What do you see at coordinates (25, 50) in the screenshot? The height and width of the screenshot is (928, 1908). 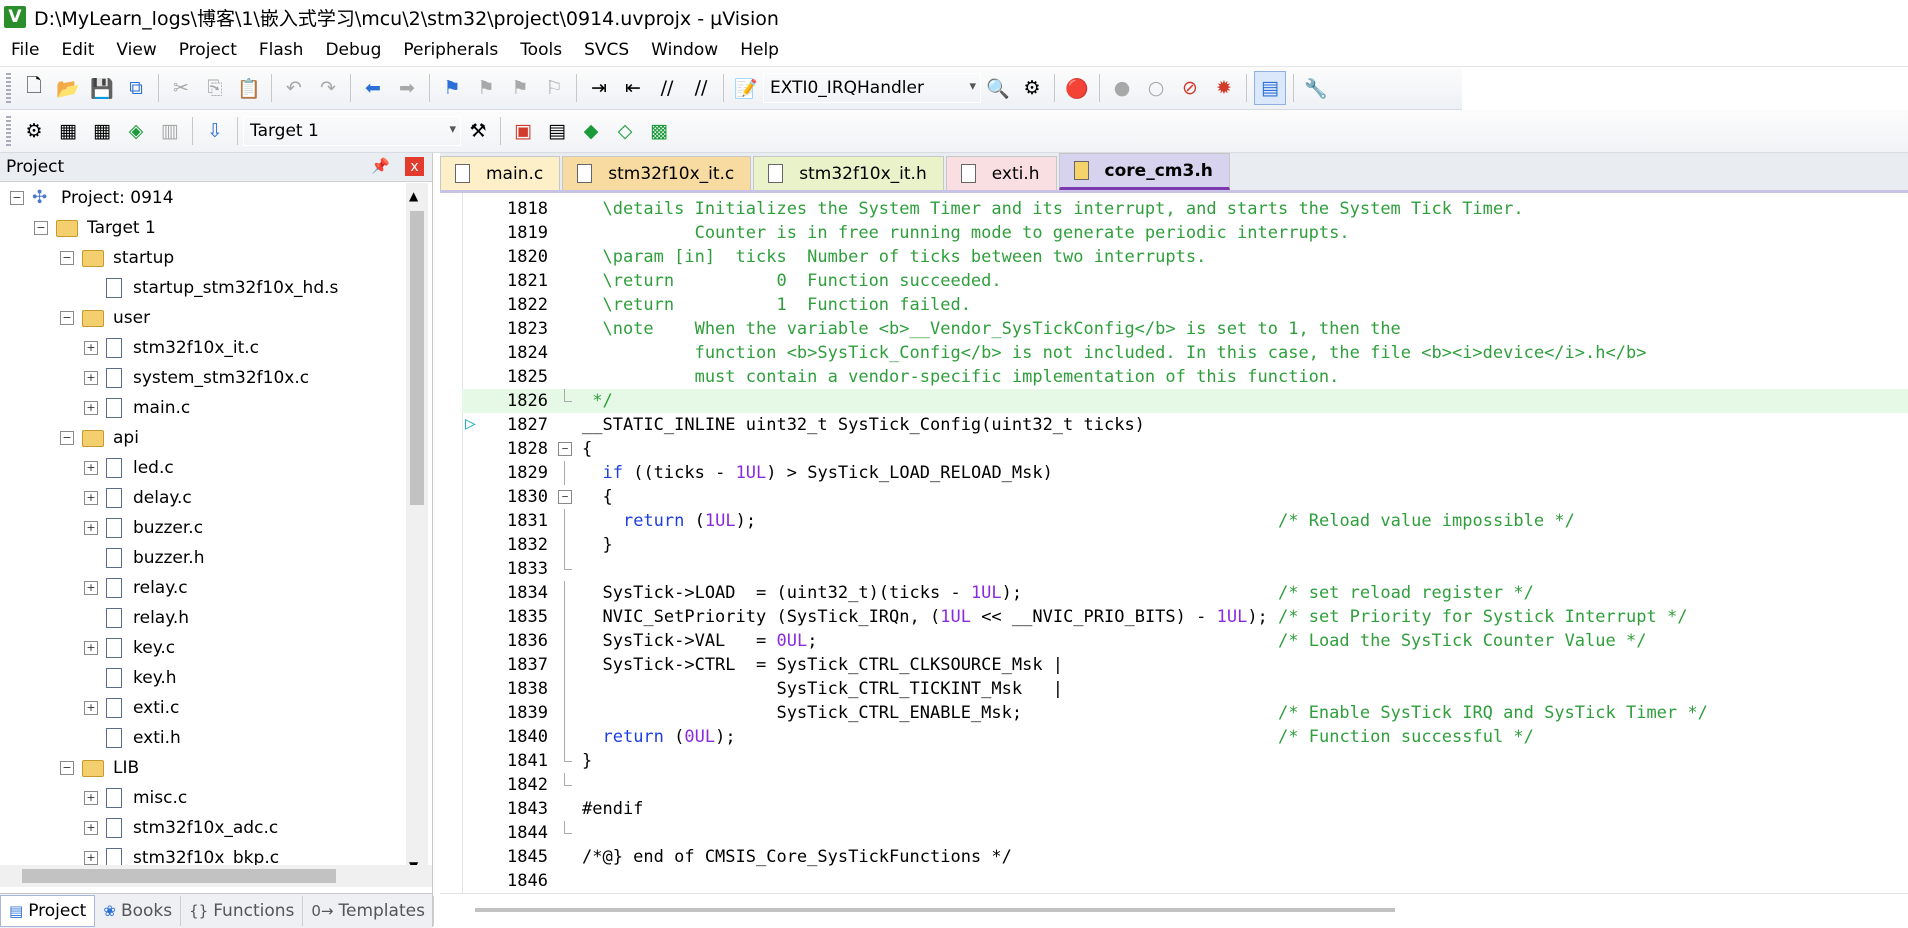 I see `menu-file: File` at bounding box center [25, 50].